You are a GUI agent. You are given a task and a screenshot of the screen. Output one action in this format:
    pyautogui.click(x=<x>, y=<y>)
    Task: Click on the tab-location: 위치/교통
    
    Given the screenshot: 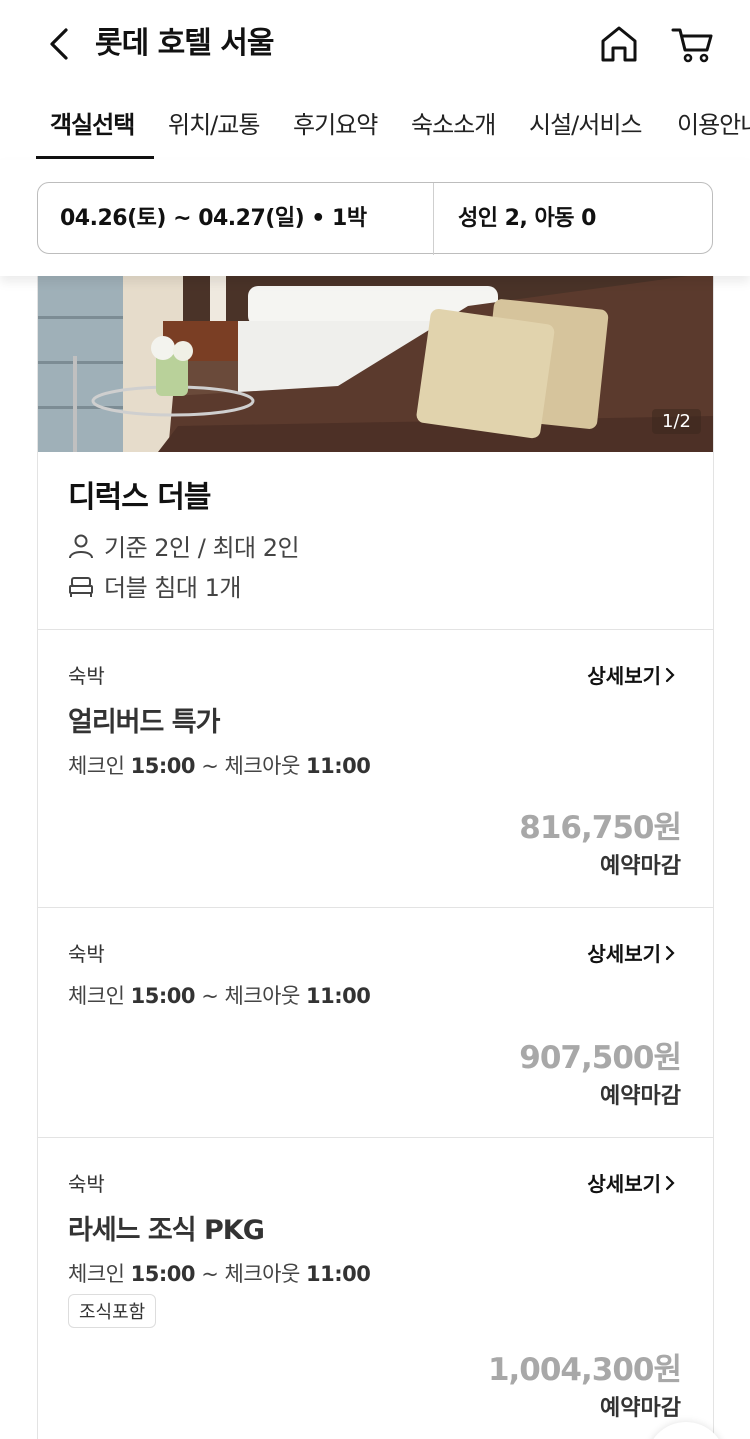 What is the action you would take?
    pyautogui.click(x=214, y=125)
    